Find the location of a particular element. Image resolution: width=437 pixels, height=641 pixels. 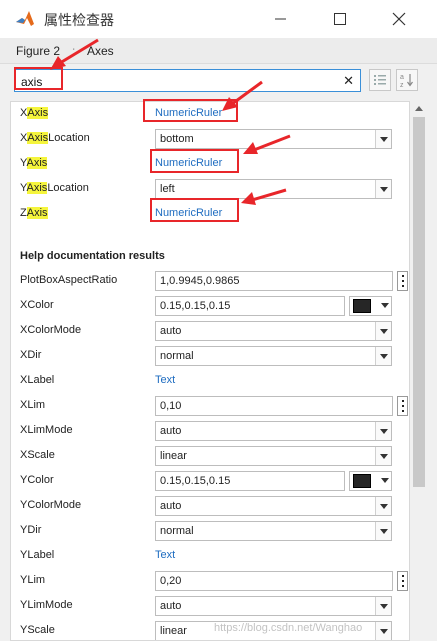

property-name: XAxisLocation is located at coordinates (55, 138).